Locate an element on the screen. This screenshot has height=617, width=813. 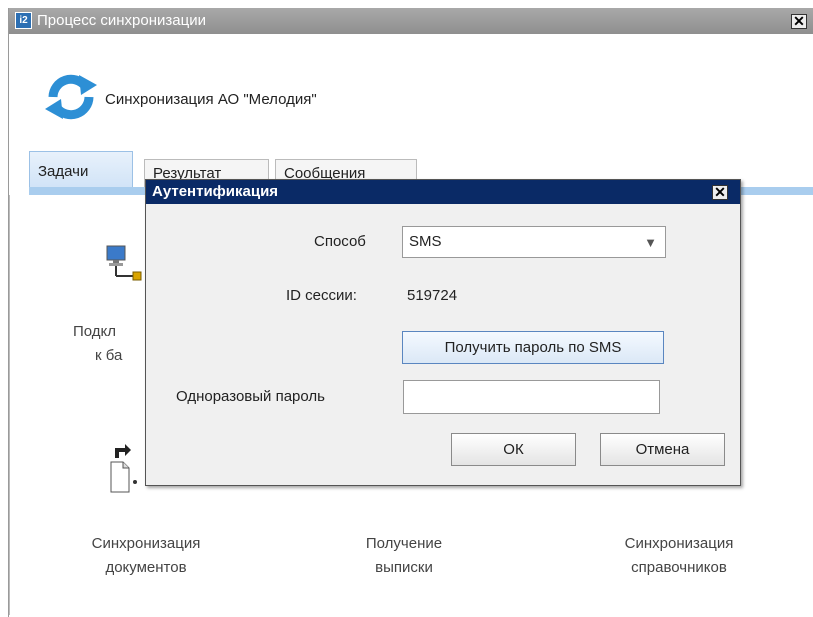
get-sms-password-button: Получить пароль по SMS is located at coordinates (533, 347).